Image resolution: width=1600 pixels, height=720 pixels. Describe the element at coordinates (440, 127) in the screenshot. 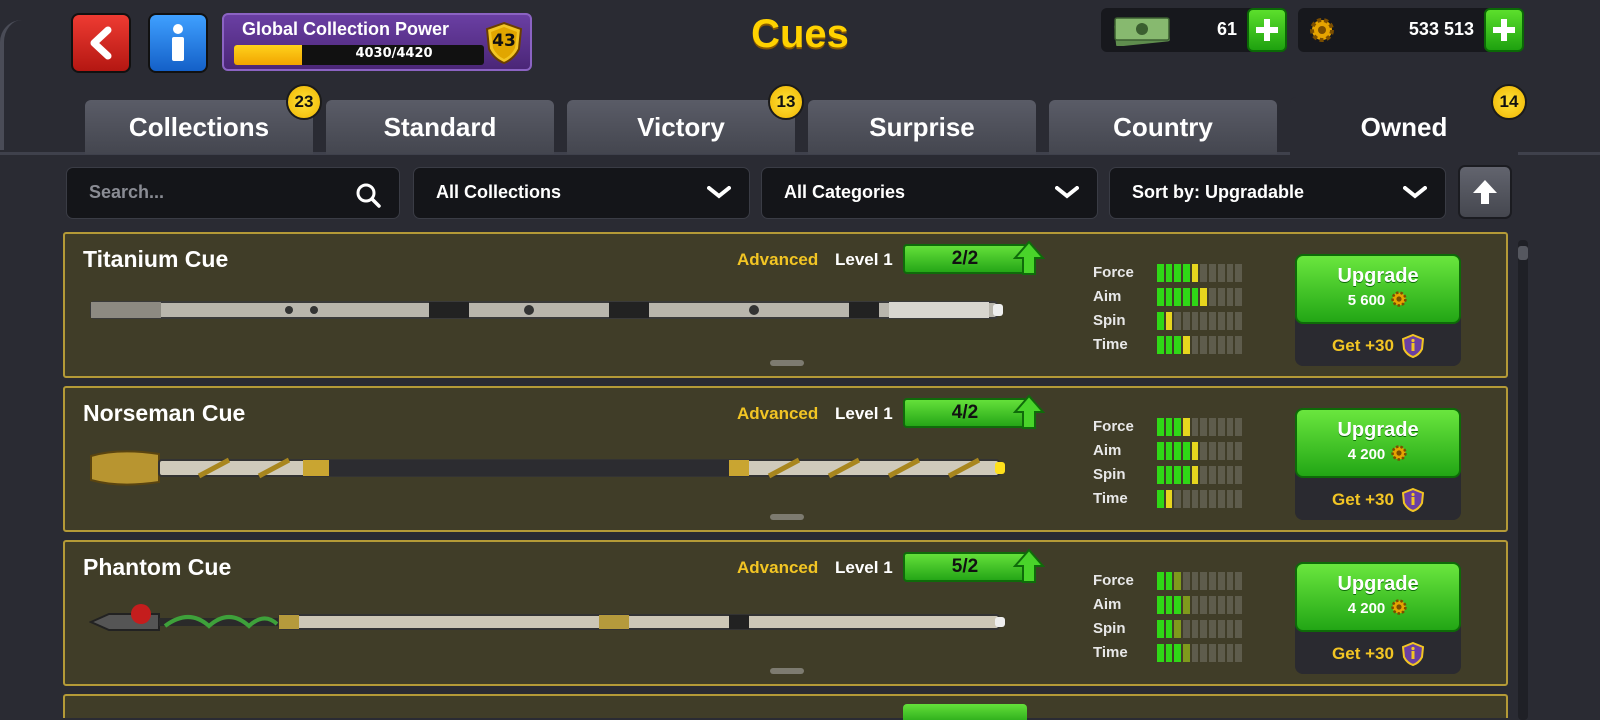

I see `tab-standard: Standard` at that location.